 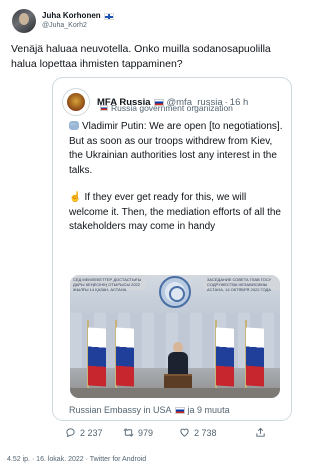 What do you see at coordinates (70, 433) in the screenshot?
I see `reply-icon` at bounding box center [70, 433].